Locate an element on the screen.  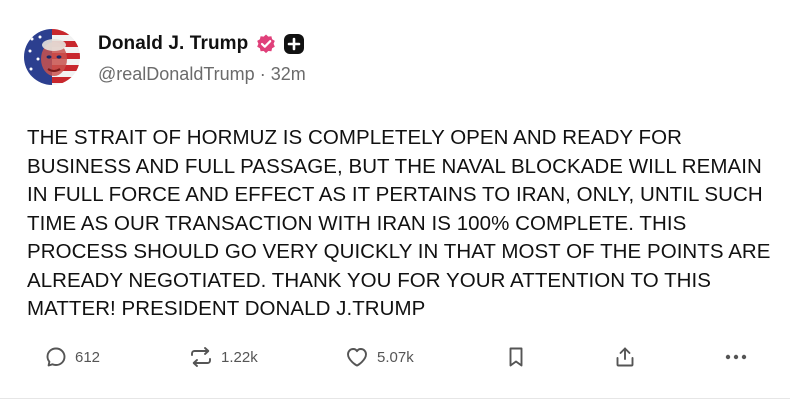
like-count: 5.07k is located at coordinates (395, 357).